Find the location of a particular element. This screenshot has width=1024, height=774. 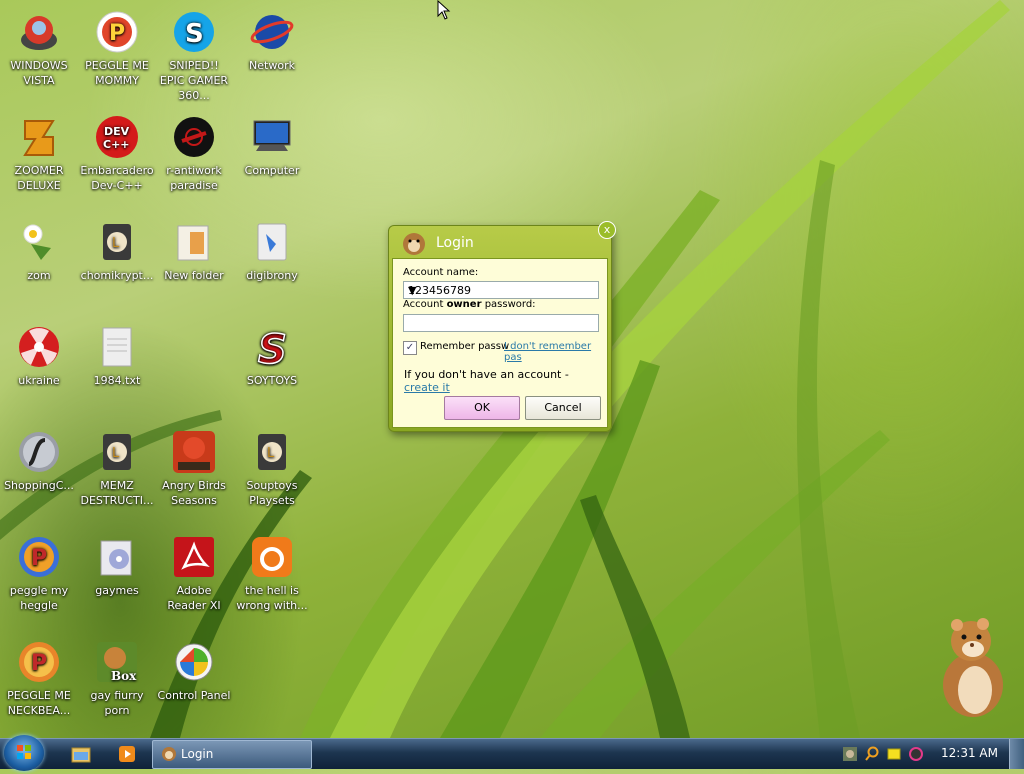

volume-tray-icon is located at coordinates (916, 754).